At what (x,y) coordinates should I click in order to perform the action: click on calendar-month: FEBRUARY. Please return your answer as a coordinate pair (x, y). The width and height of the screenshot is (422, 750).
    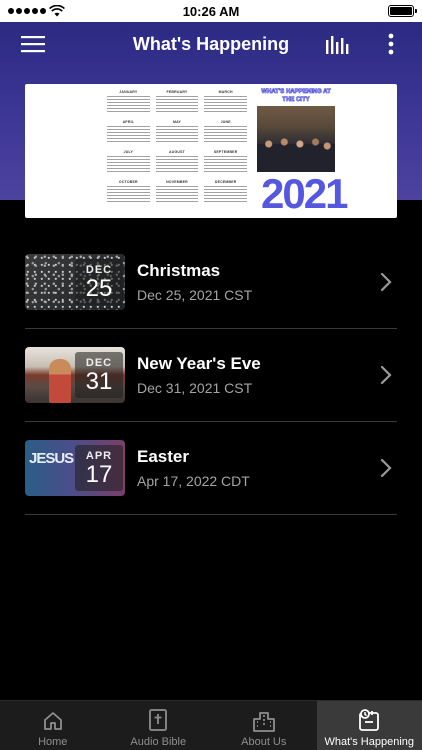
    Looking at the image, I should click on (177, 103).